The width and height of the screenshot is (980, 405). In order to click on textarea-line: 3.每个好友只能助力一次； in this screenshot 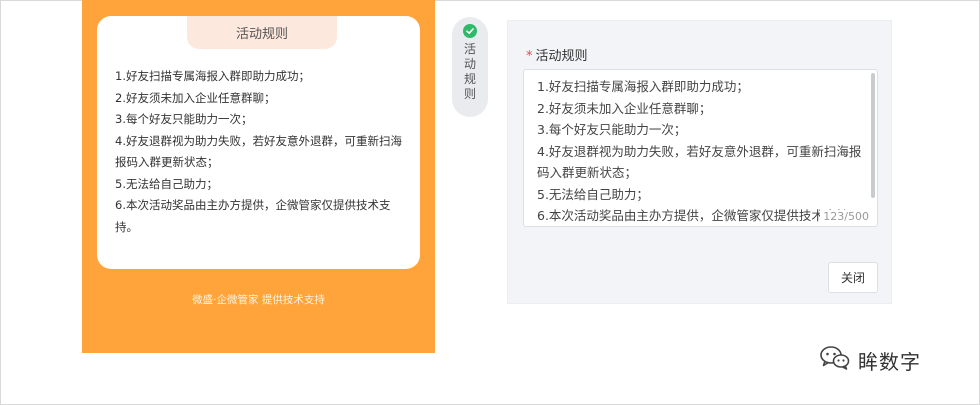, I will do `click(612, 129)`.